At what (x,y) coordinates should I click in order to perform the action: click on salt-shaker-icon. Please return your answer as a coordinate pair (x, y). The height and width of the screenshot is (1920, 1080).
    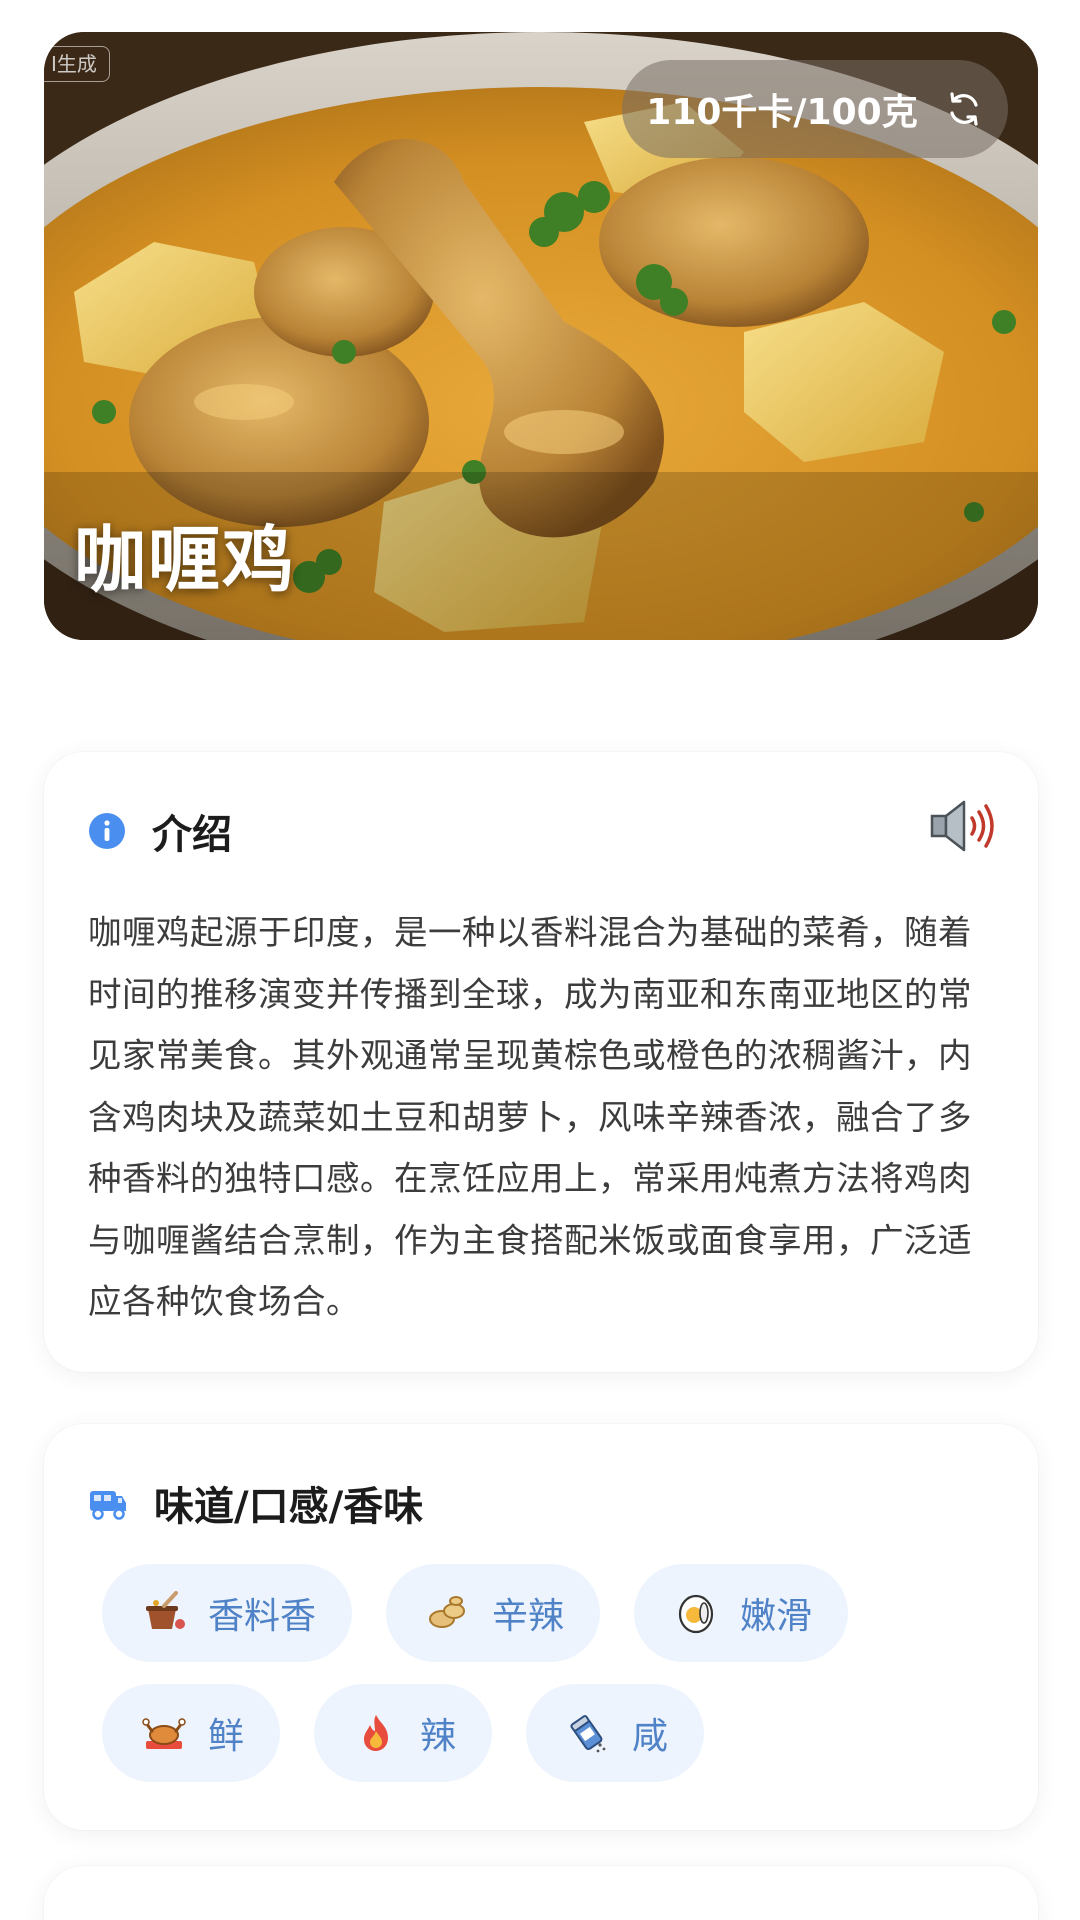
    Looking at the image, I should click on (588, 1734).